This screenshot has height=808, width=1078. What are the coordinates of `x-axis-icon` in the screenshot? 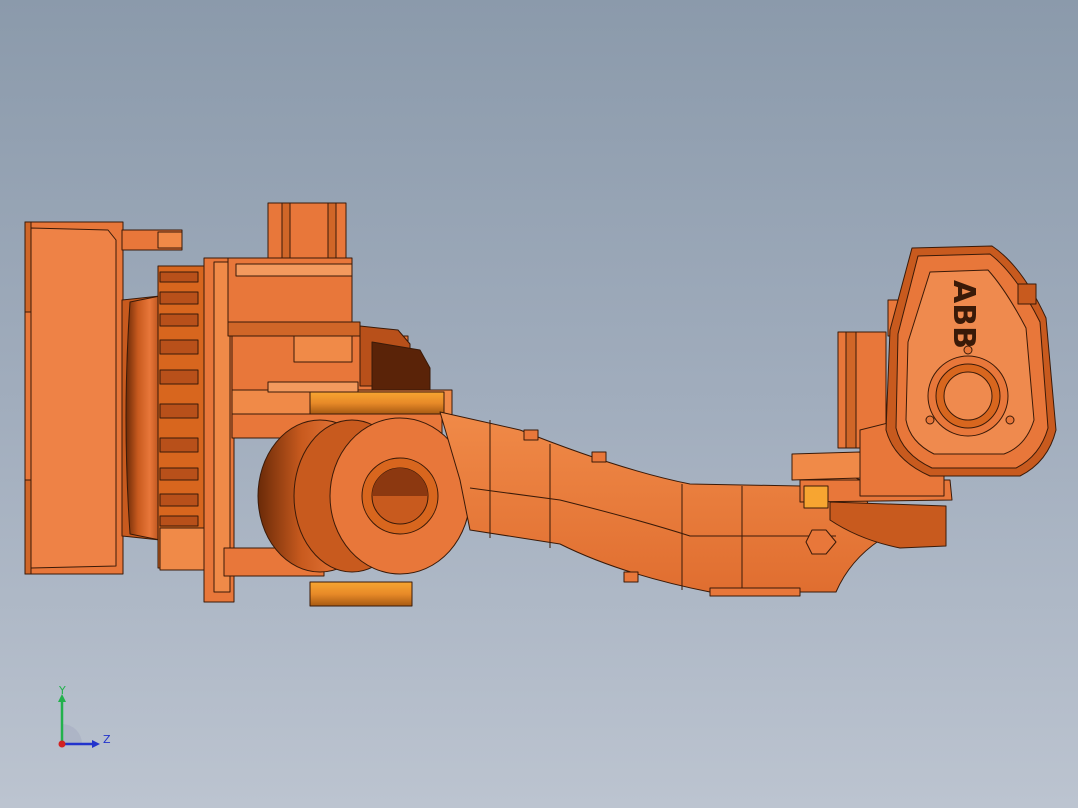 It's located at (62, 744).